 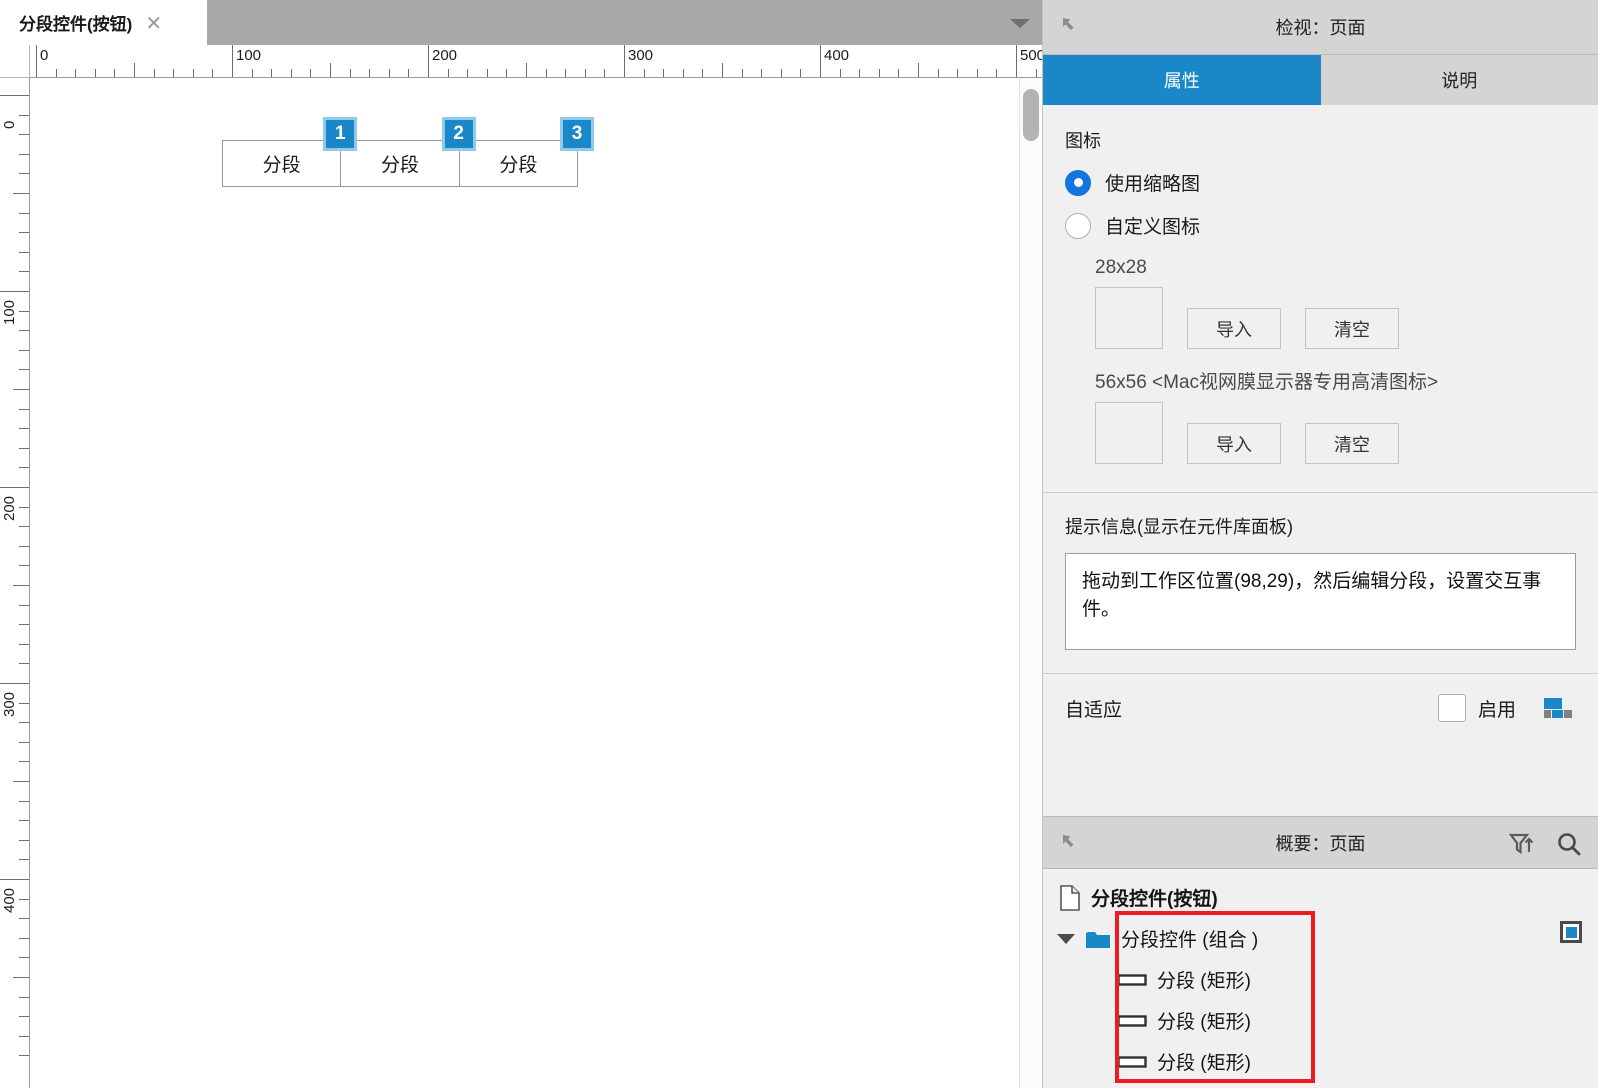 I want to click on adaptive-enable-checkbox, so click(x=1451, y=708).